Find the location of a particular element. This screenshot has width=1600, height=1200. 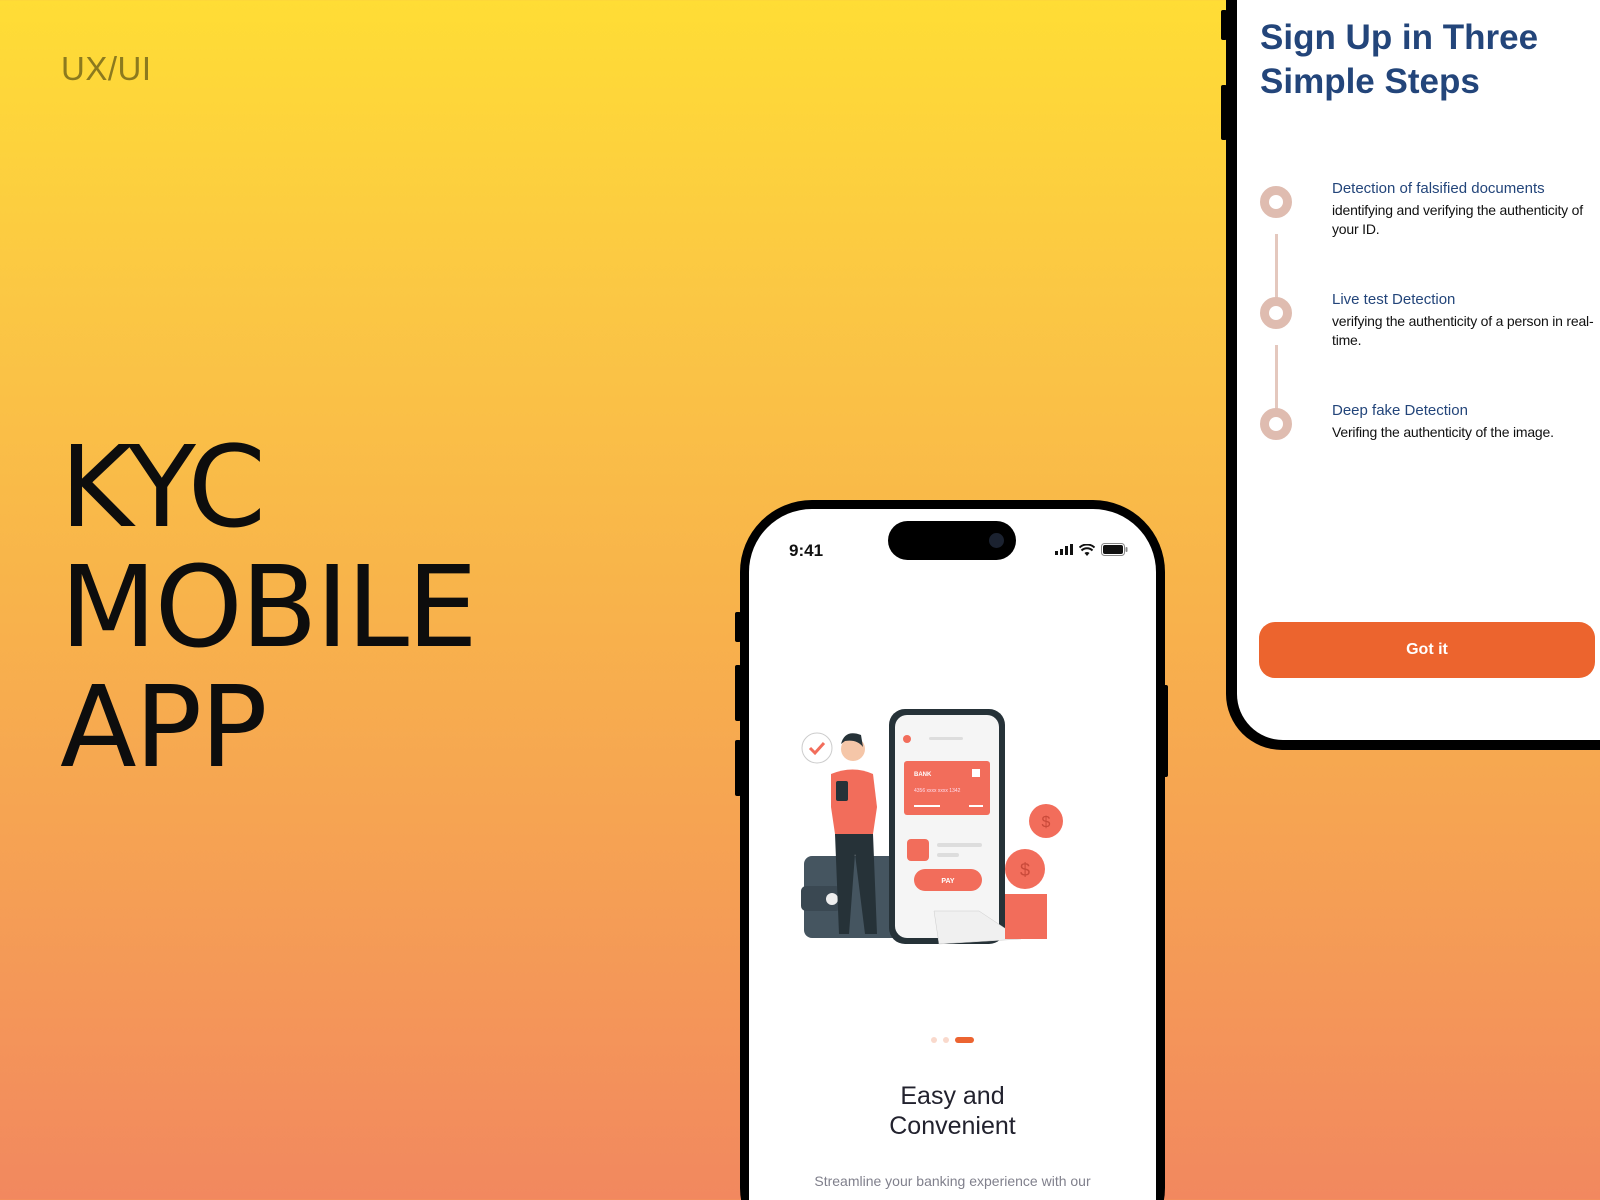

check-bubble is located at coordinates (817, 748).